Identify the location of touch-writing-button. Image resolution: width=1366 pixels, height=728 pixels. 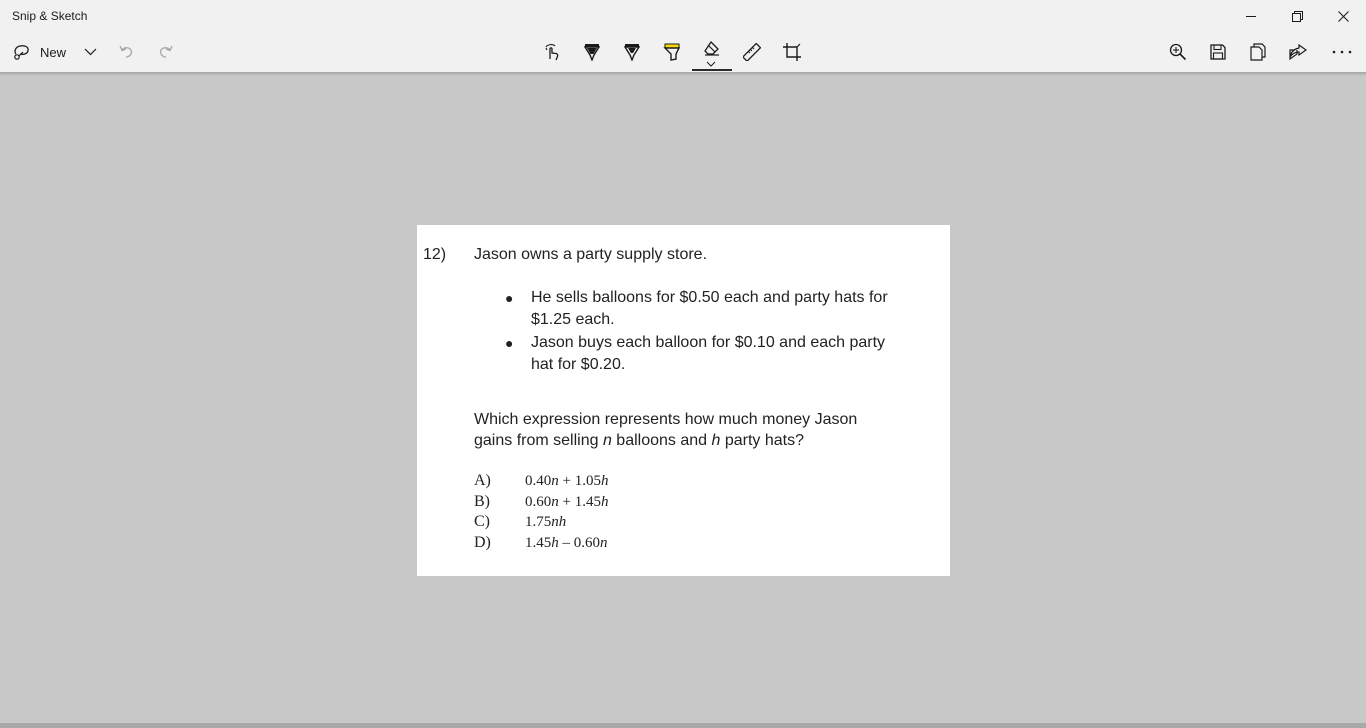
(552, 52).